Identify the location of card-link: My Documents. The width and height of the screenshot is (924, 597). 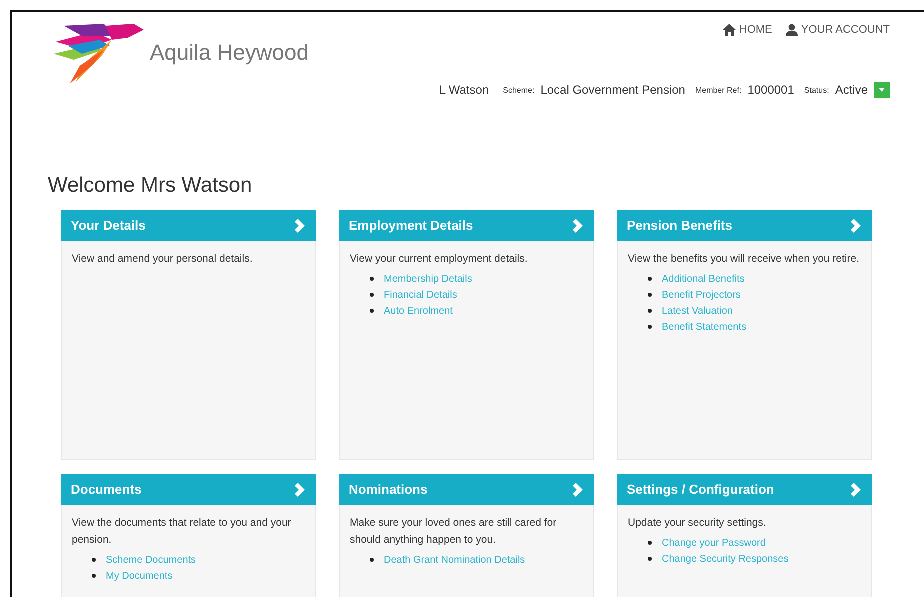
(139, 576).